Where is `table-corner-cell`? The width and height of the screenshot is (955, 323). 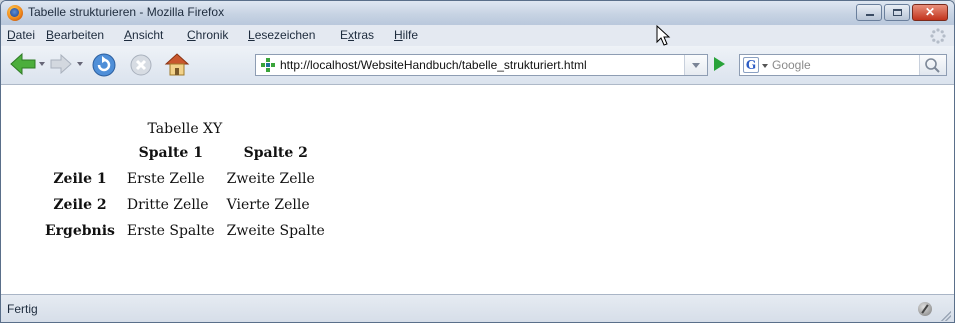 table-corner-cell is located at coordinates (80, 153).